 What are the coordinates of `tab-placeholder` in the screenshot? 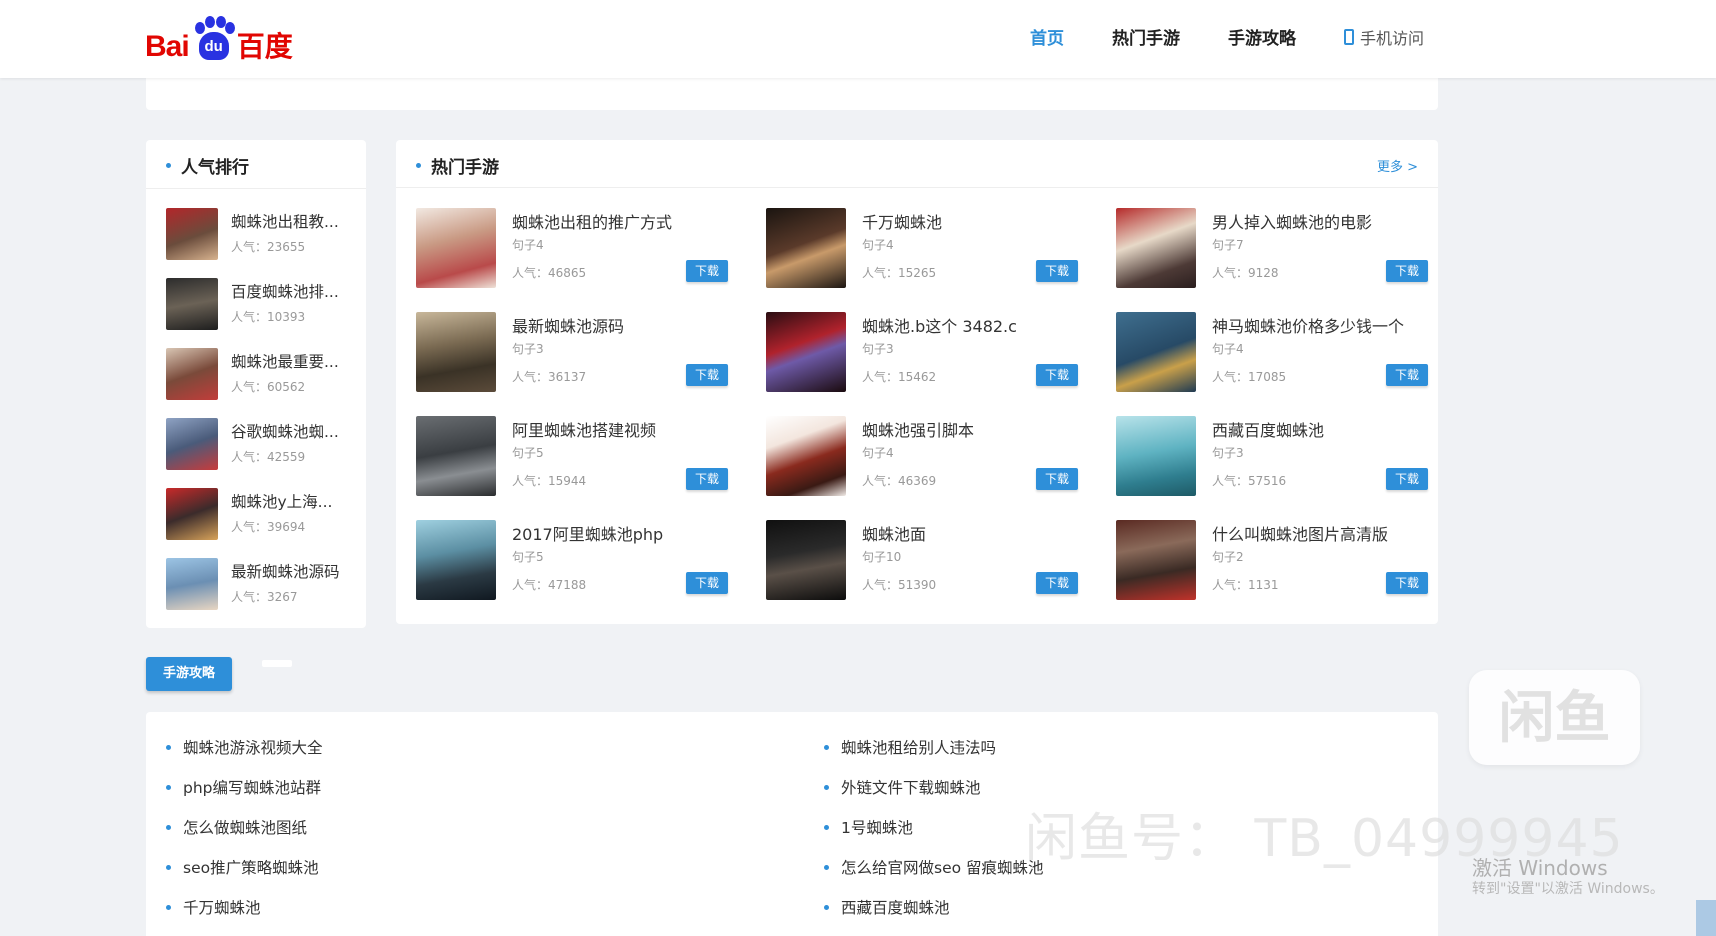 It's located at (277, 663).